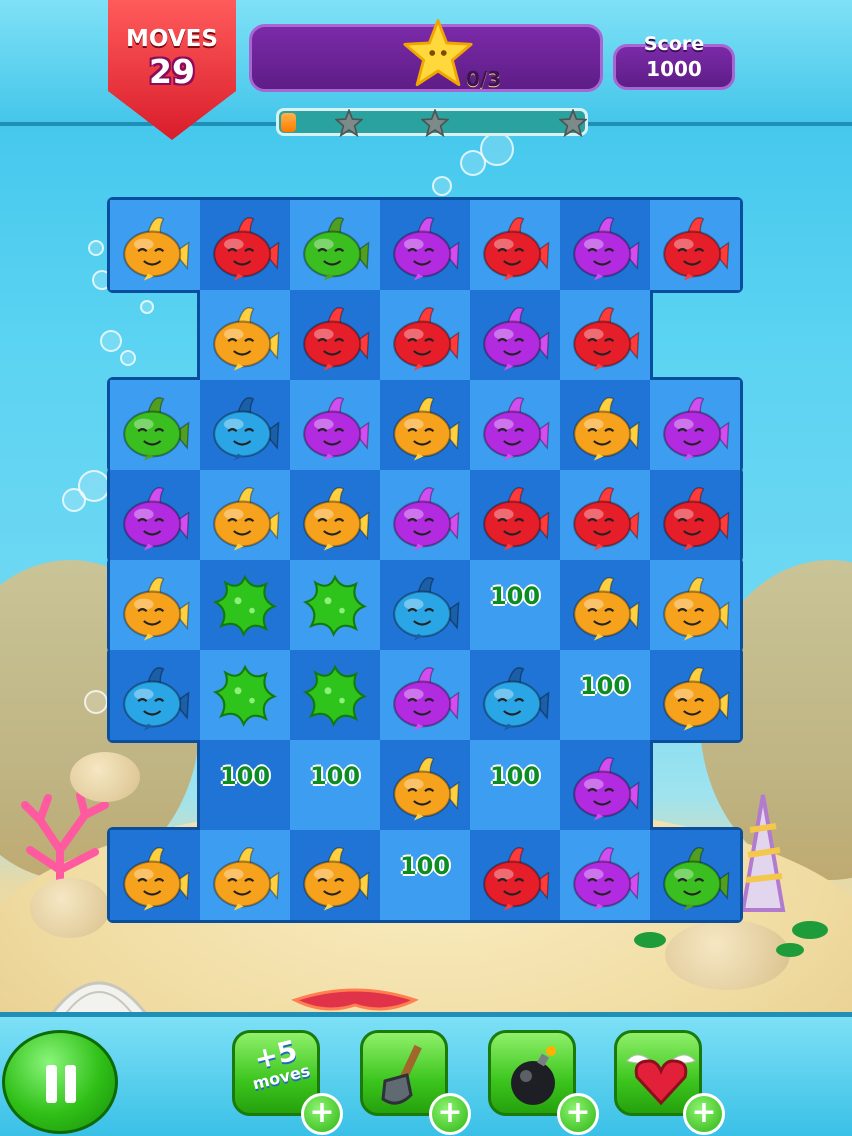  I want to click on winged-heart-icon, so click(661, 1080).